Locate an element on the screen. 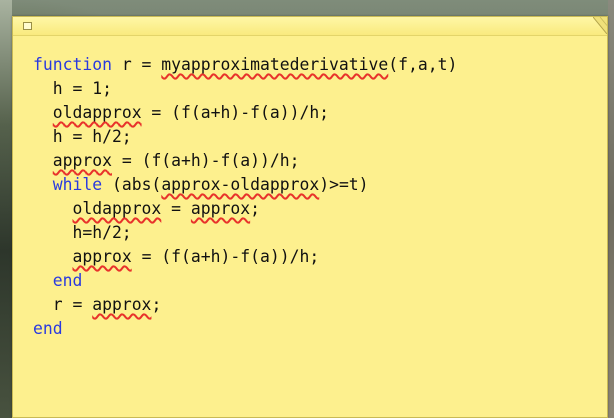  desktop-background-left is located at coordinates (6, 209).